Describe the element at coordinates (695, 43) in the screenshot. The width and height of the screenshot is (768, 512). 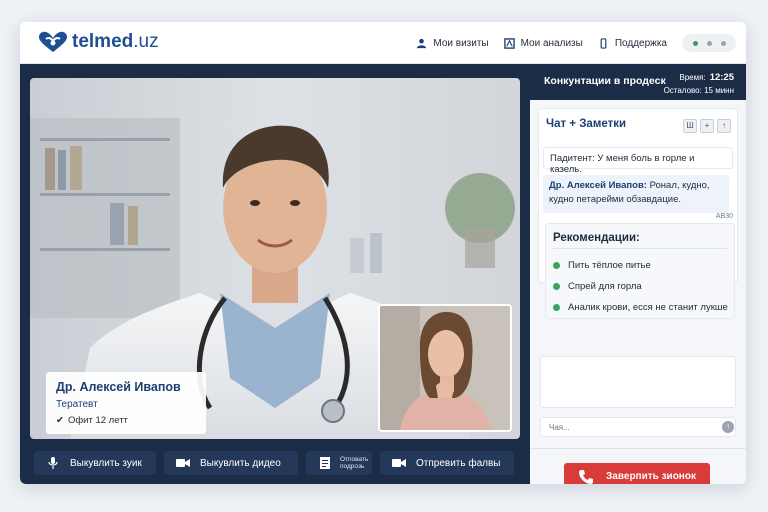
I see `status-dot-online` at that location.